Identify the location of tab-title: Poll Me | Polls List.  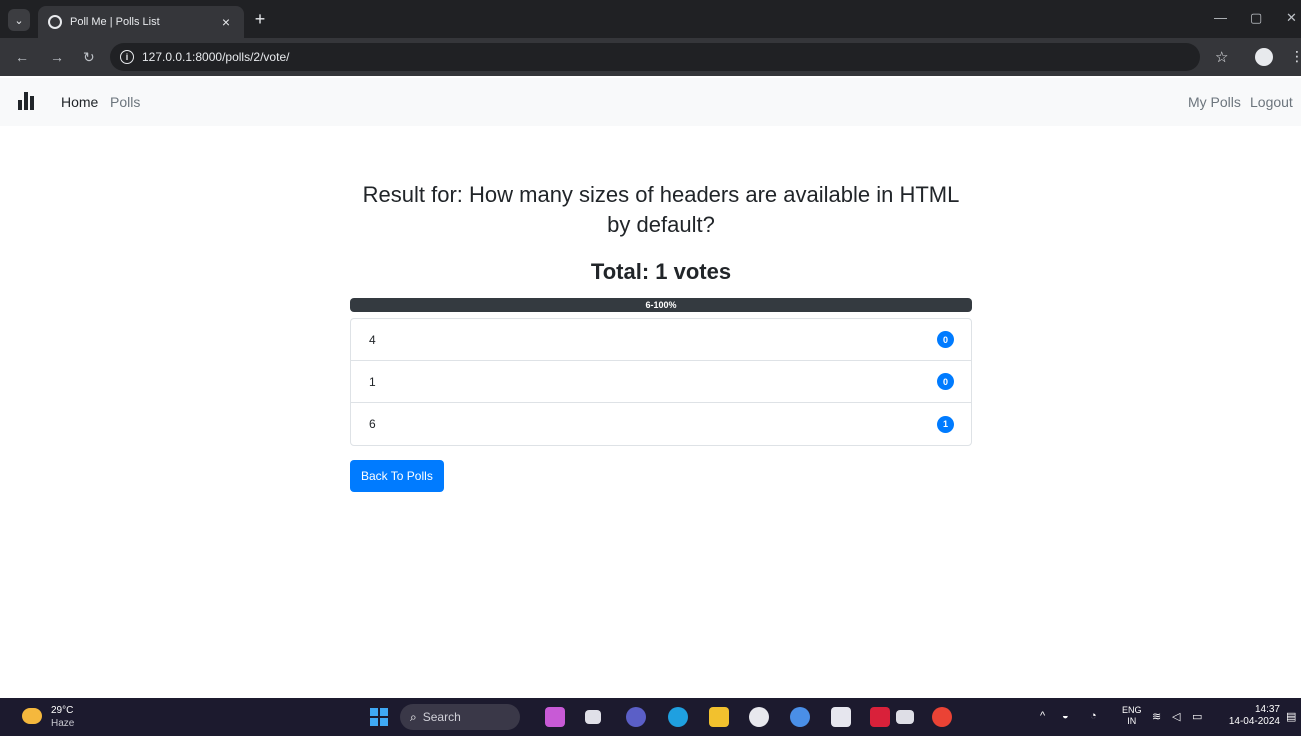
(115, 22).